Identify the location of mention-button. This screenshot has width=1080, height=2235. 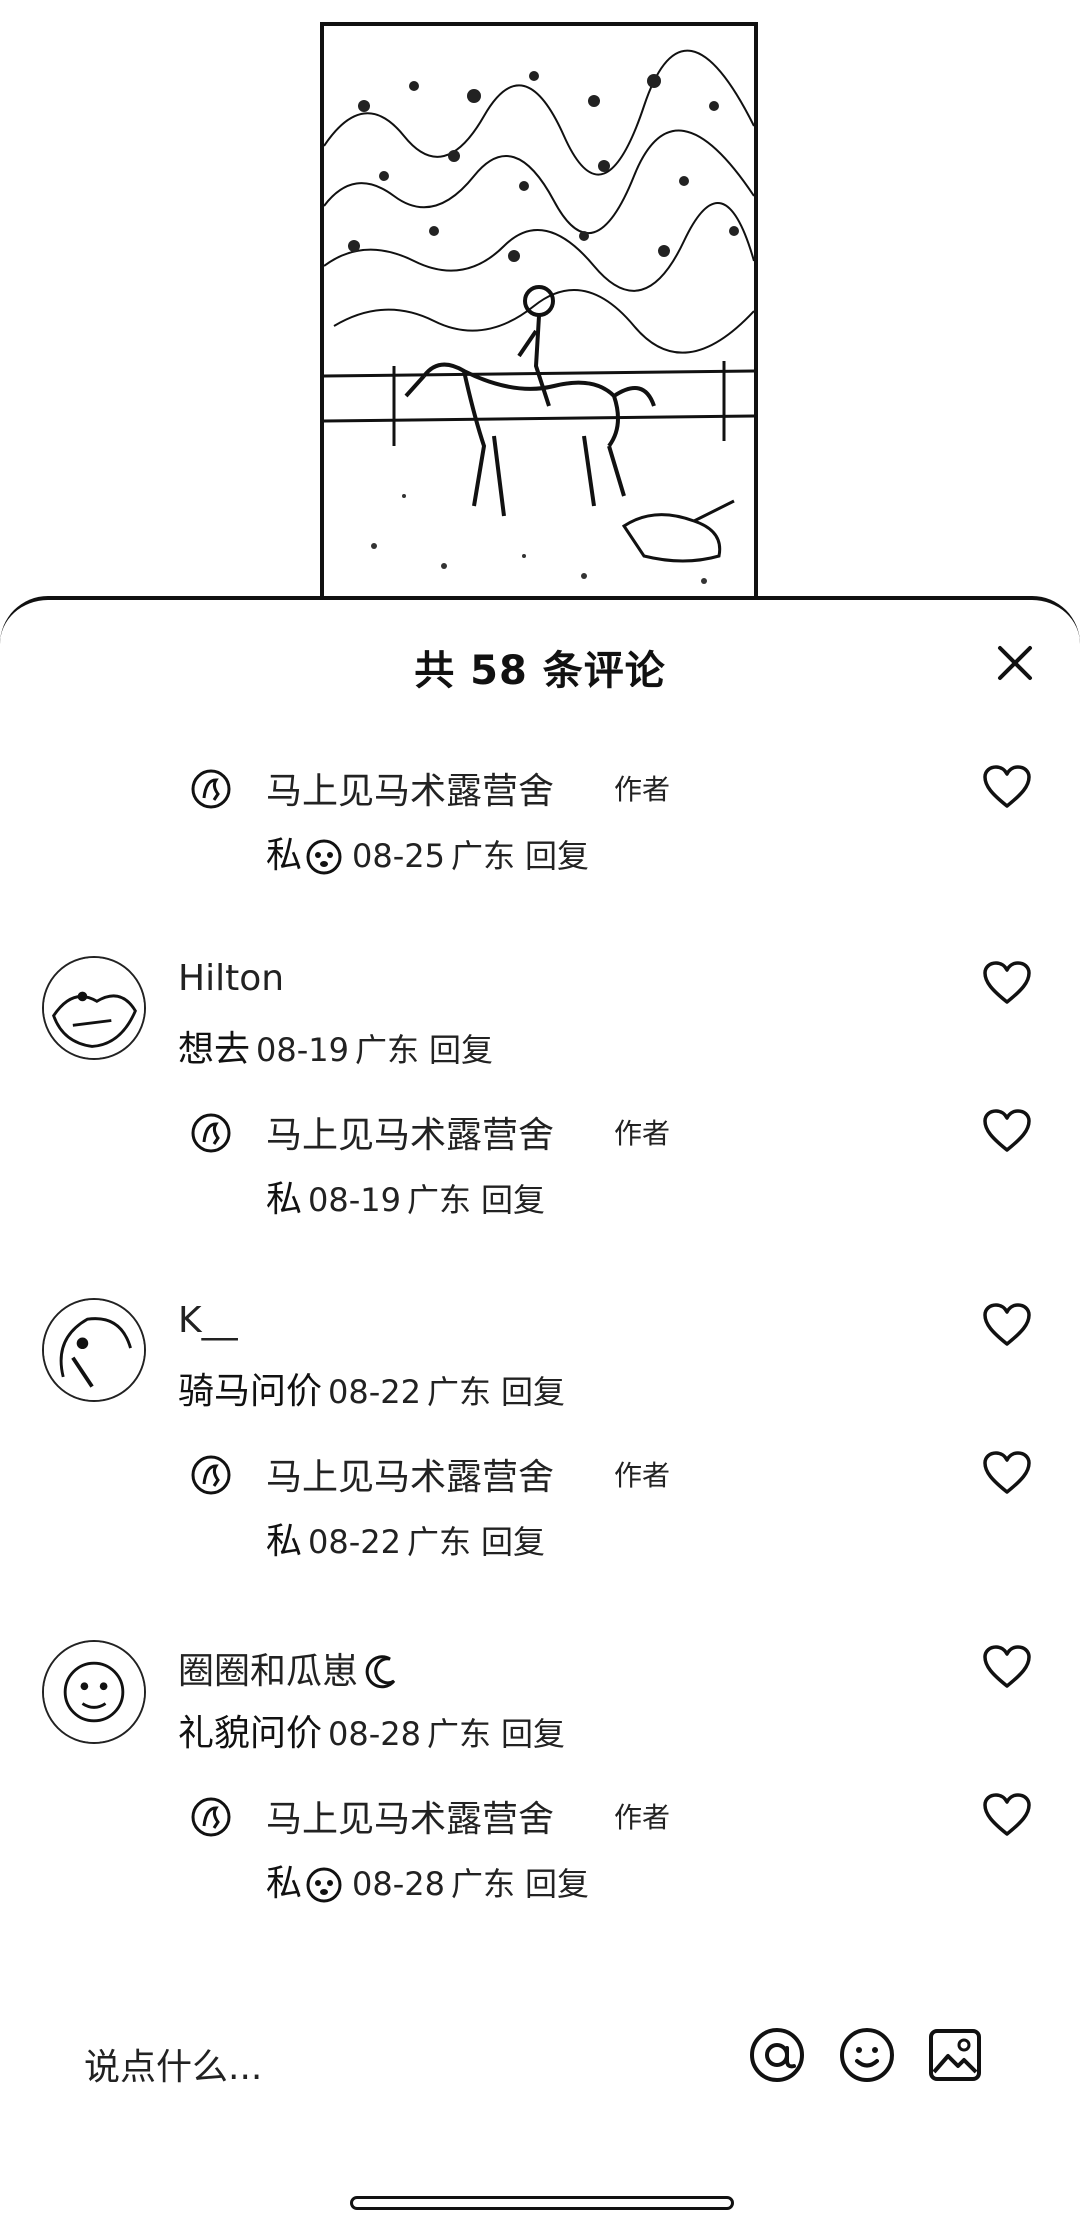
(777, 2055).